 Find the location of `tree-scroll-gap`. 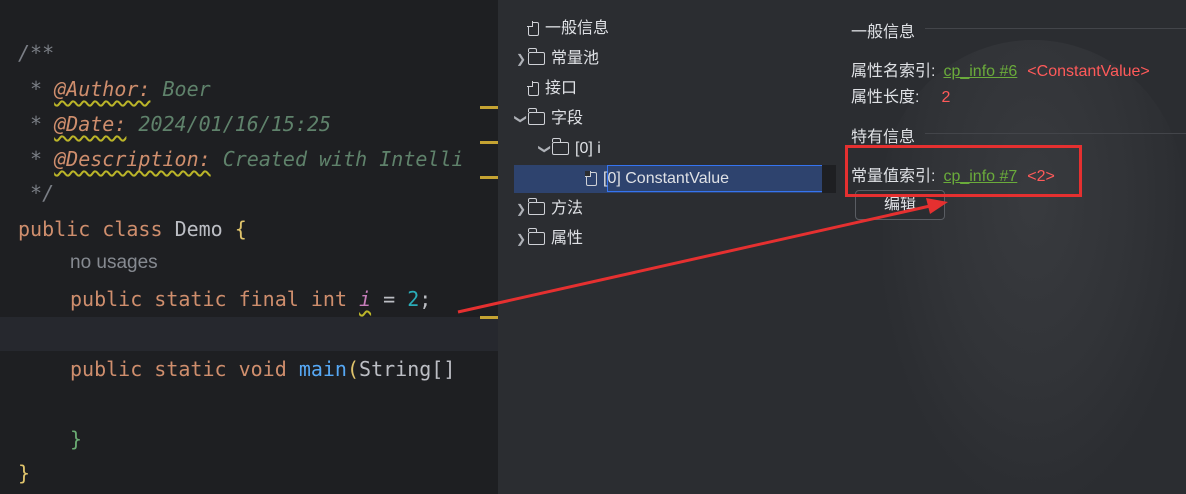

tree-scroll-gap is located at coordinates (829, 179).